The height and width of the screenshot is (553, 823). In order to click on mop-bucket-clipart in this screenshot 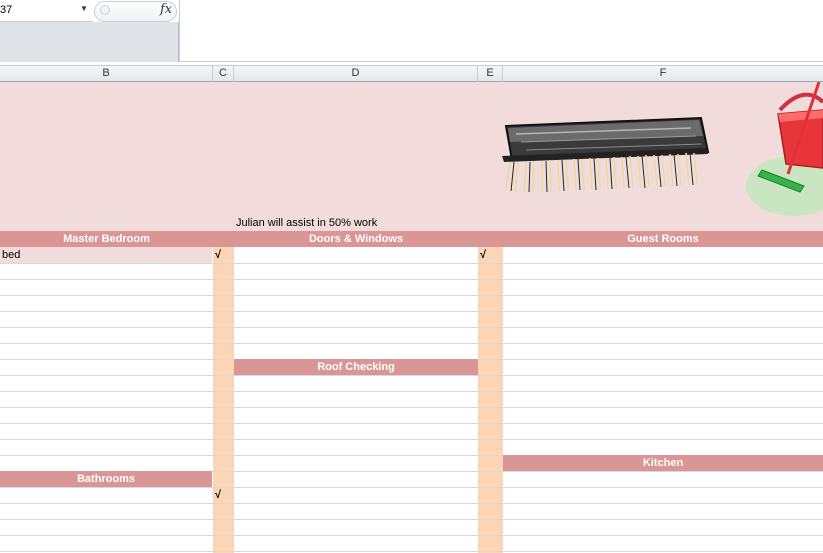, I will do `click(784, 149)`.